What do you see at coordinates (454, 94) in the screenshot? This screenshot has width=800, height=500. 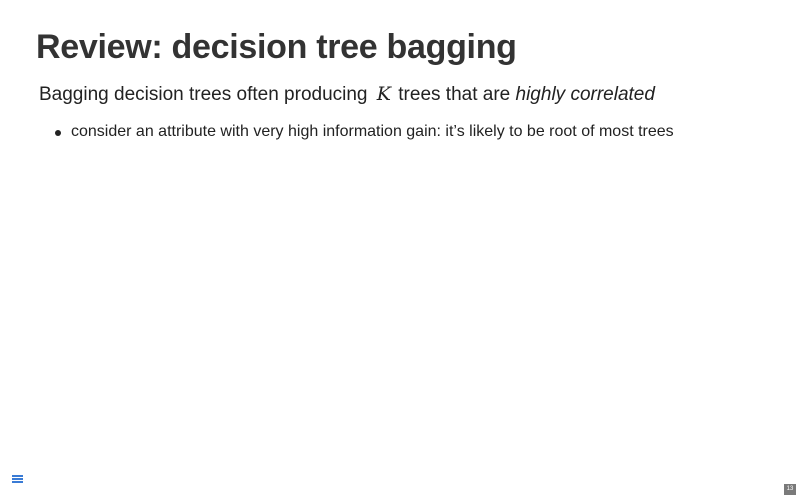 I see `lead-text-after: trees that are` at bounding box center [454, 94].